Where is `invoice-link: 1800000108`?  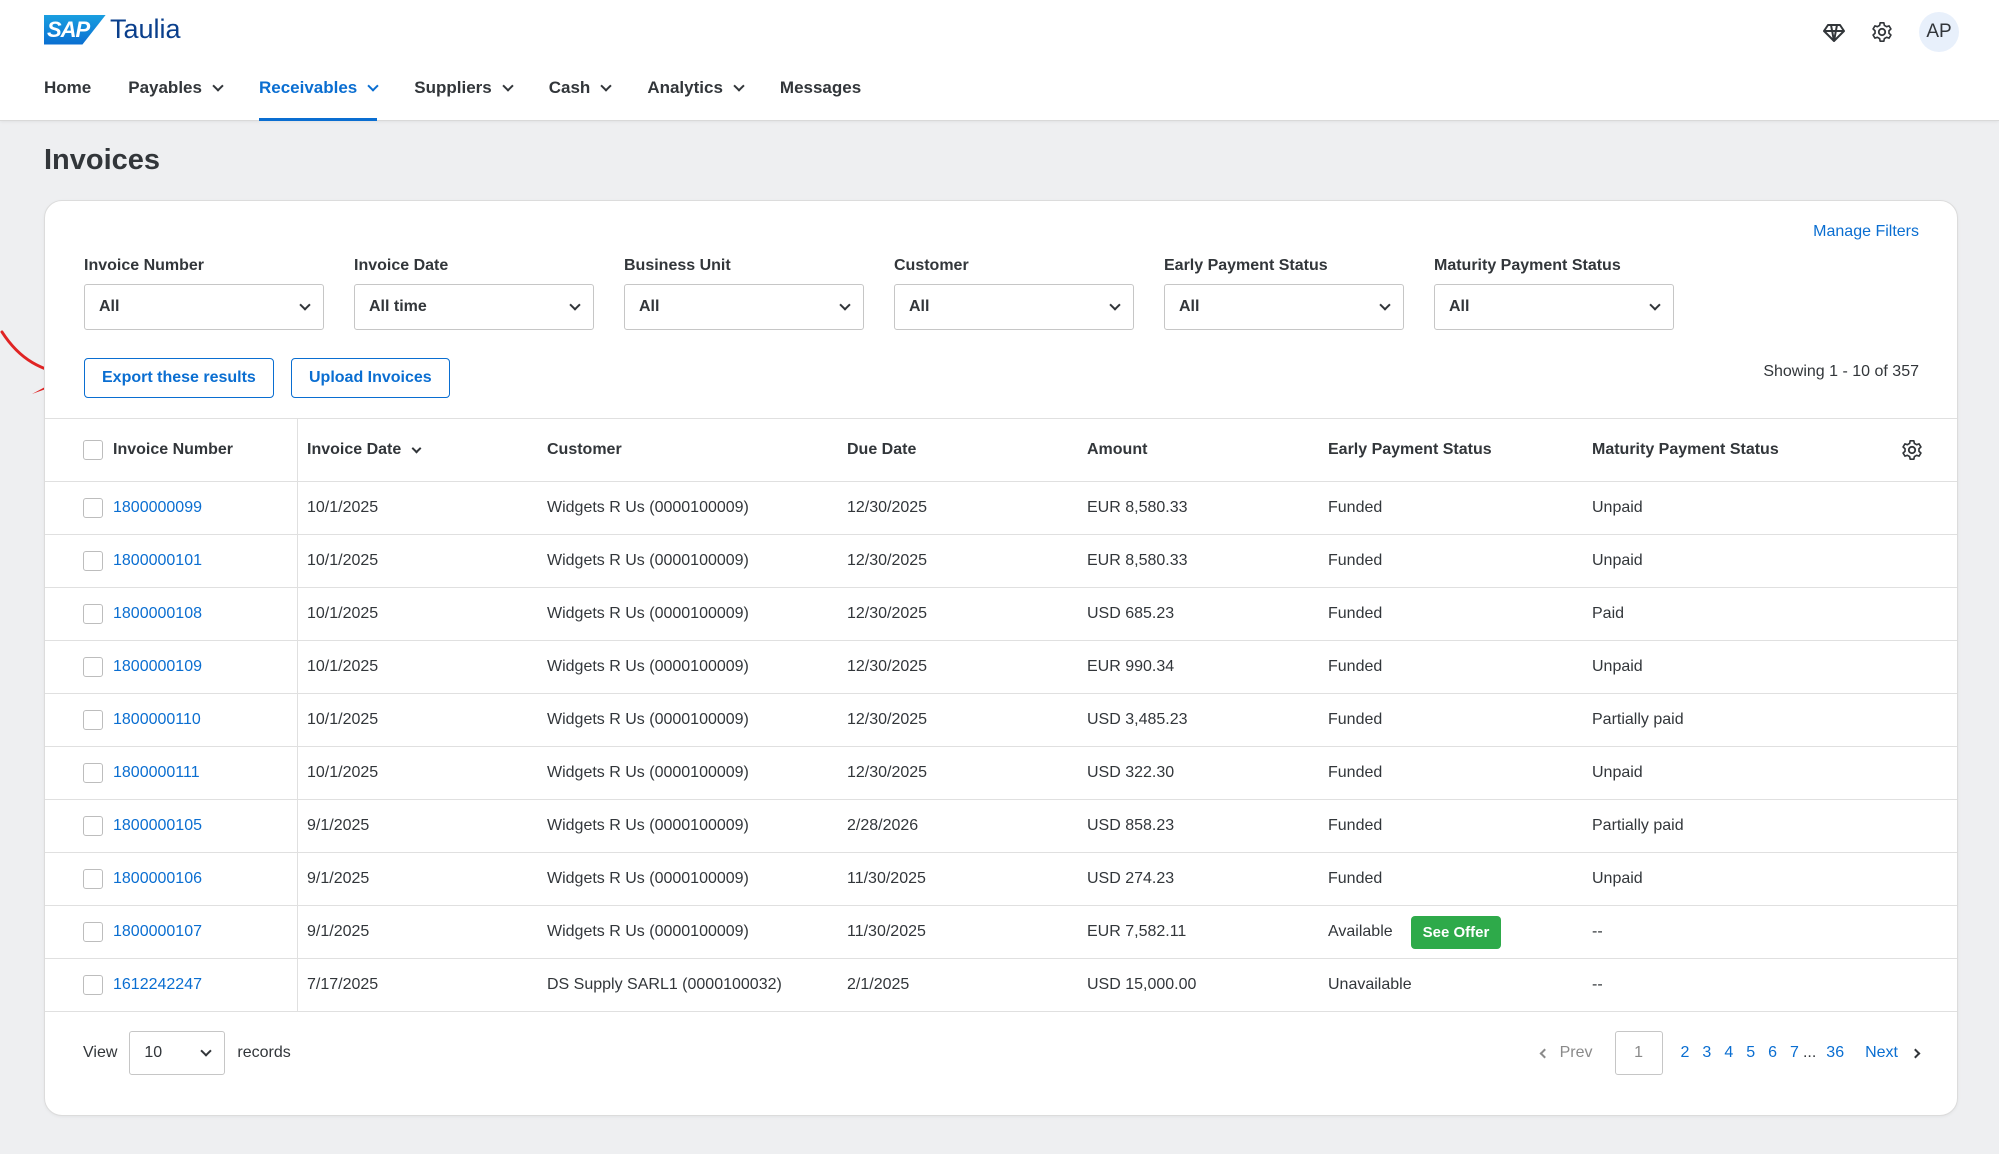 invoice-link: 1800000108 is located at coordinates (157, 614).